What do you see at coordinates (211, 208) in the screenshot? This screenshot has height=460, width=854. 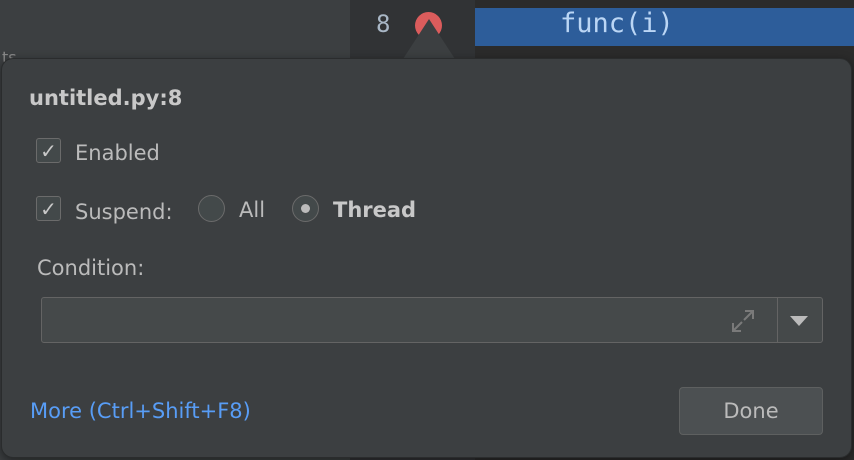 I see `radio-all` at bounding box center [211, 208].